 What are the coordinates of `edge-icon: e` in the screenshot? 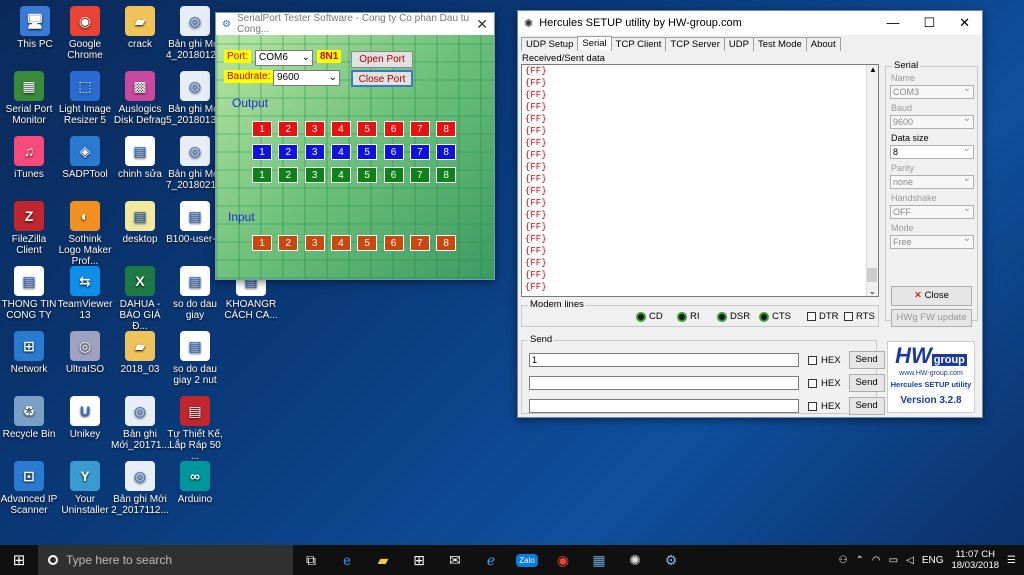 It's located at (347, 560).